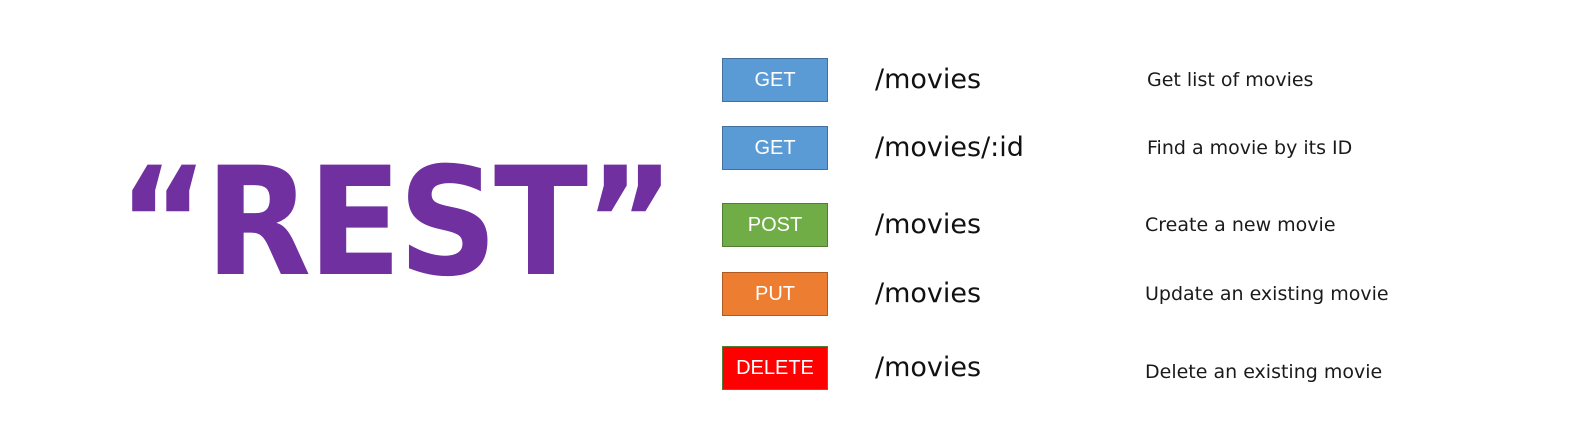 The width and height of the screenshot is (1572, 446). I want to click on route-row-get-movies: GET /movies Get list of movies, so click(786, 82).